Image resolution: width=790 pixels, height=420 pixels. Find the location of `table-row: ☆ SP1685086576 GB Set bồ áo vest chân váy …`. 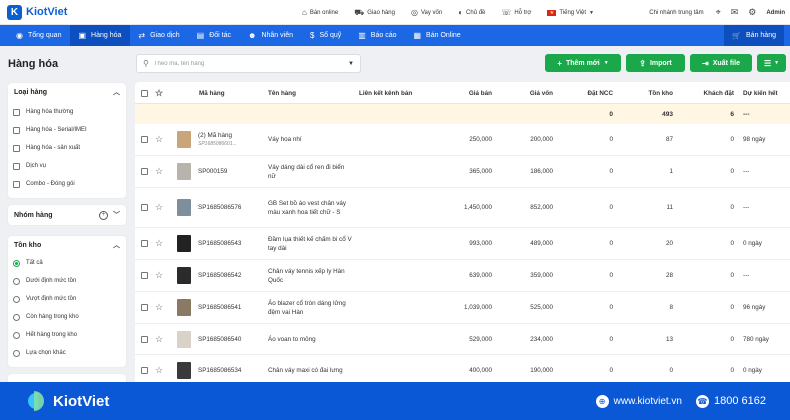

table-row: ☆ SP1685086576 GB Set bồ áo vest chân váy … is located at coordinates (462, 208).